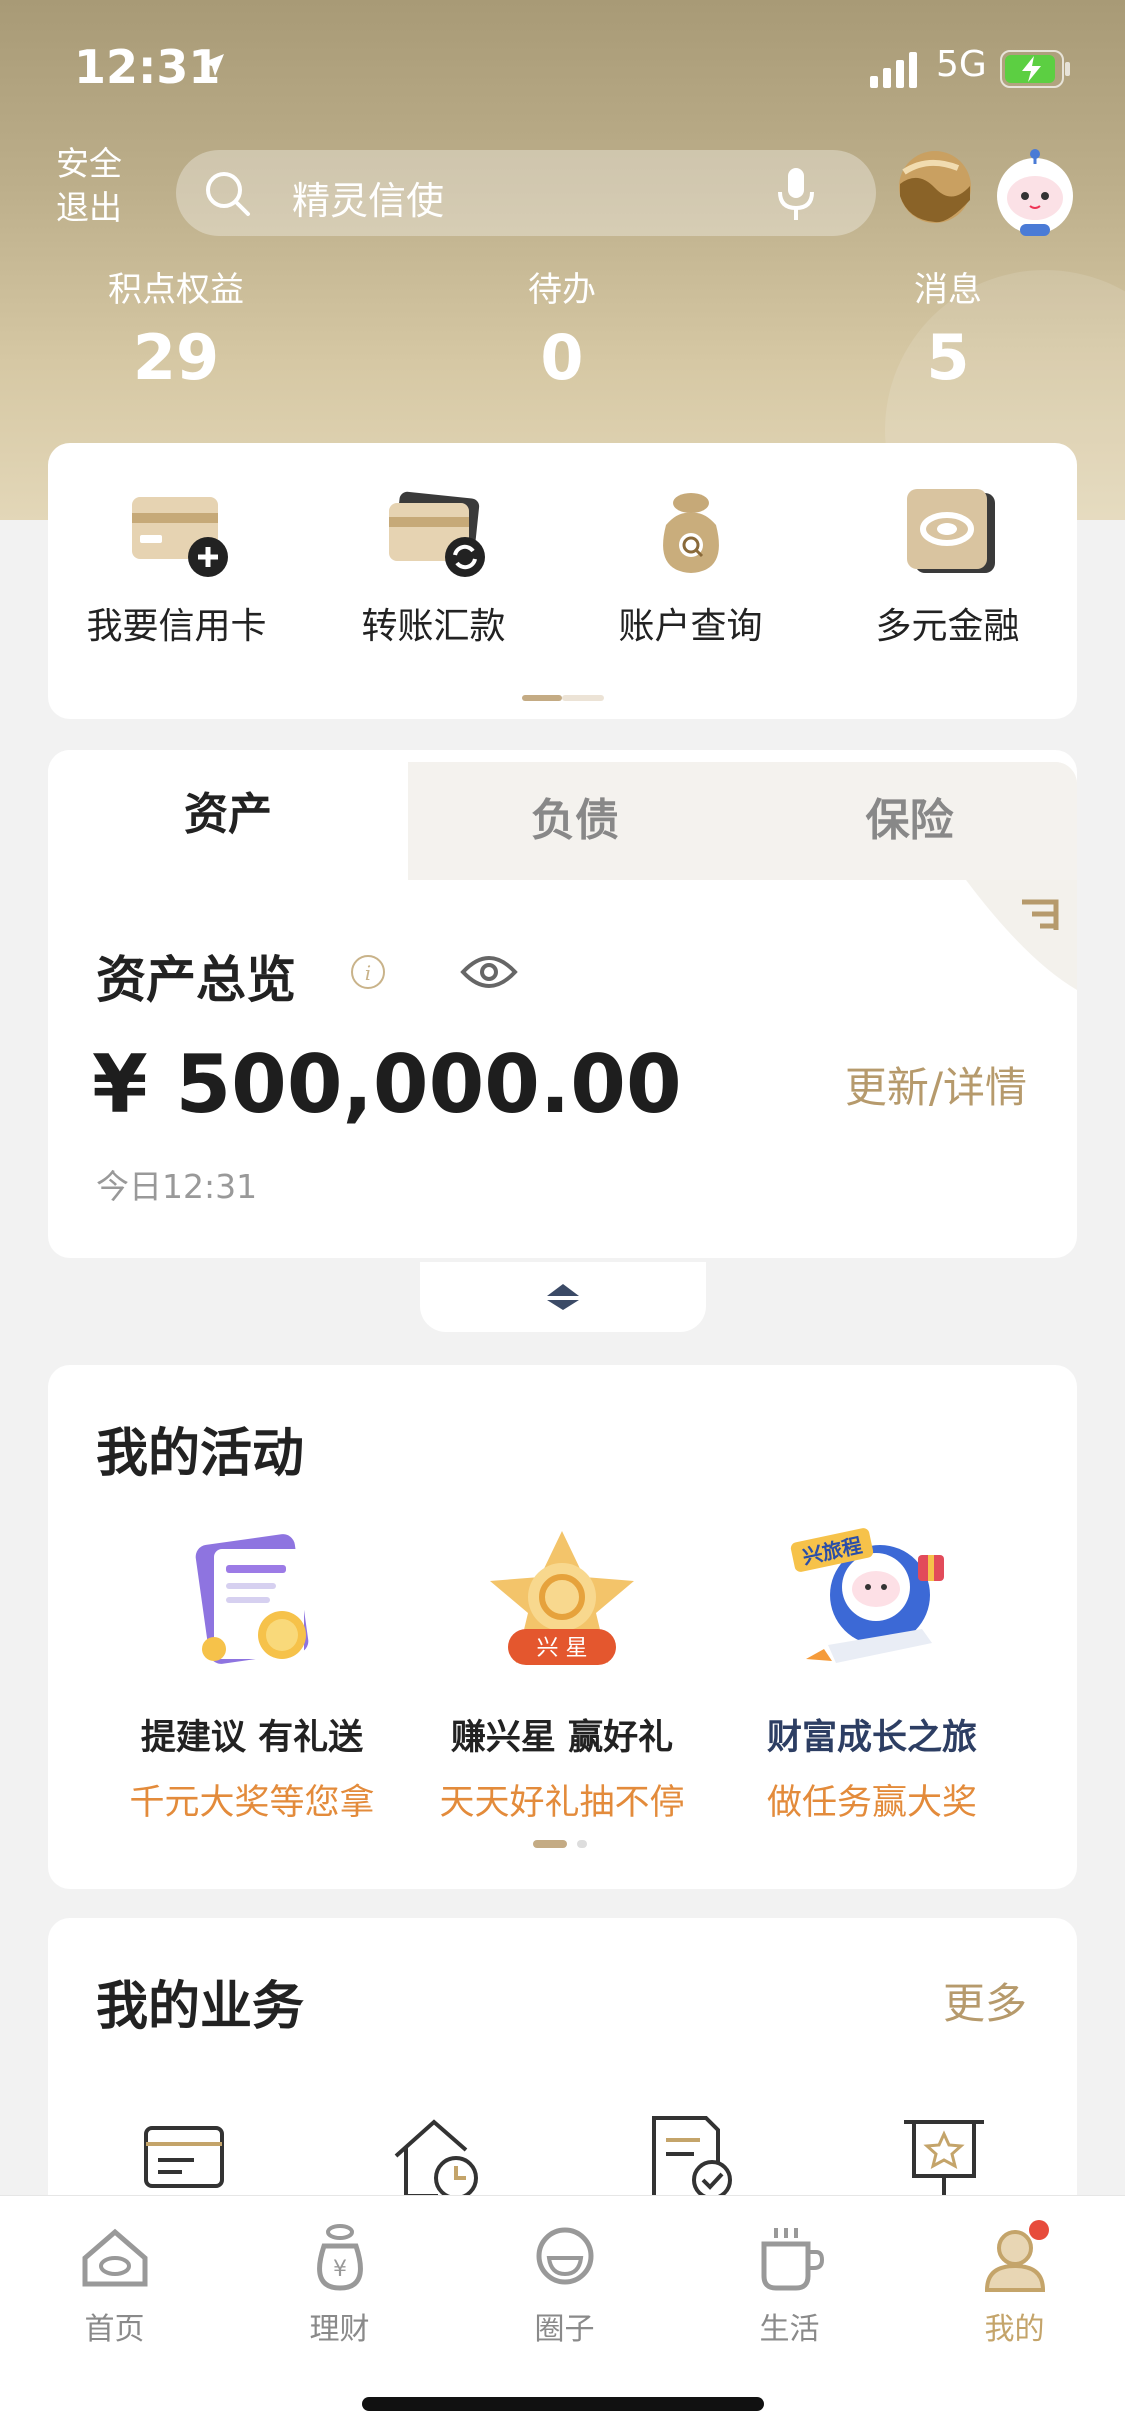  Describe the element at coordinates (690, 626) in the screenshot. I see `quick-action-label: 账户查询` at that location.